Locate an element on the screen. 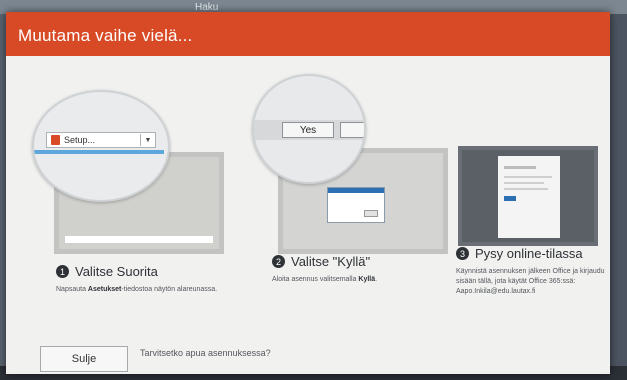 This screenshot has width=627, height=380. uac-dialog-illustration is located at coordinates (356, 205).